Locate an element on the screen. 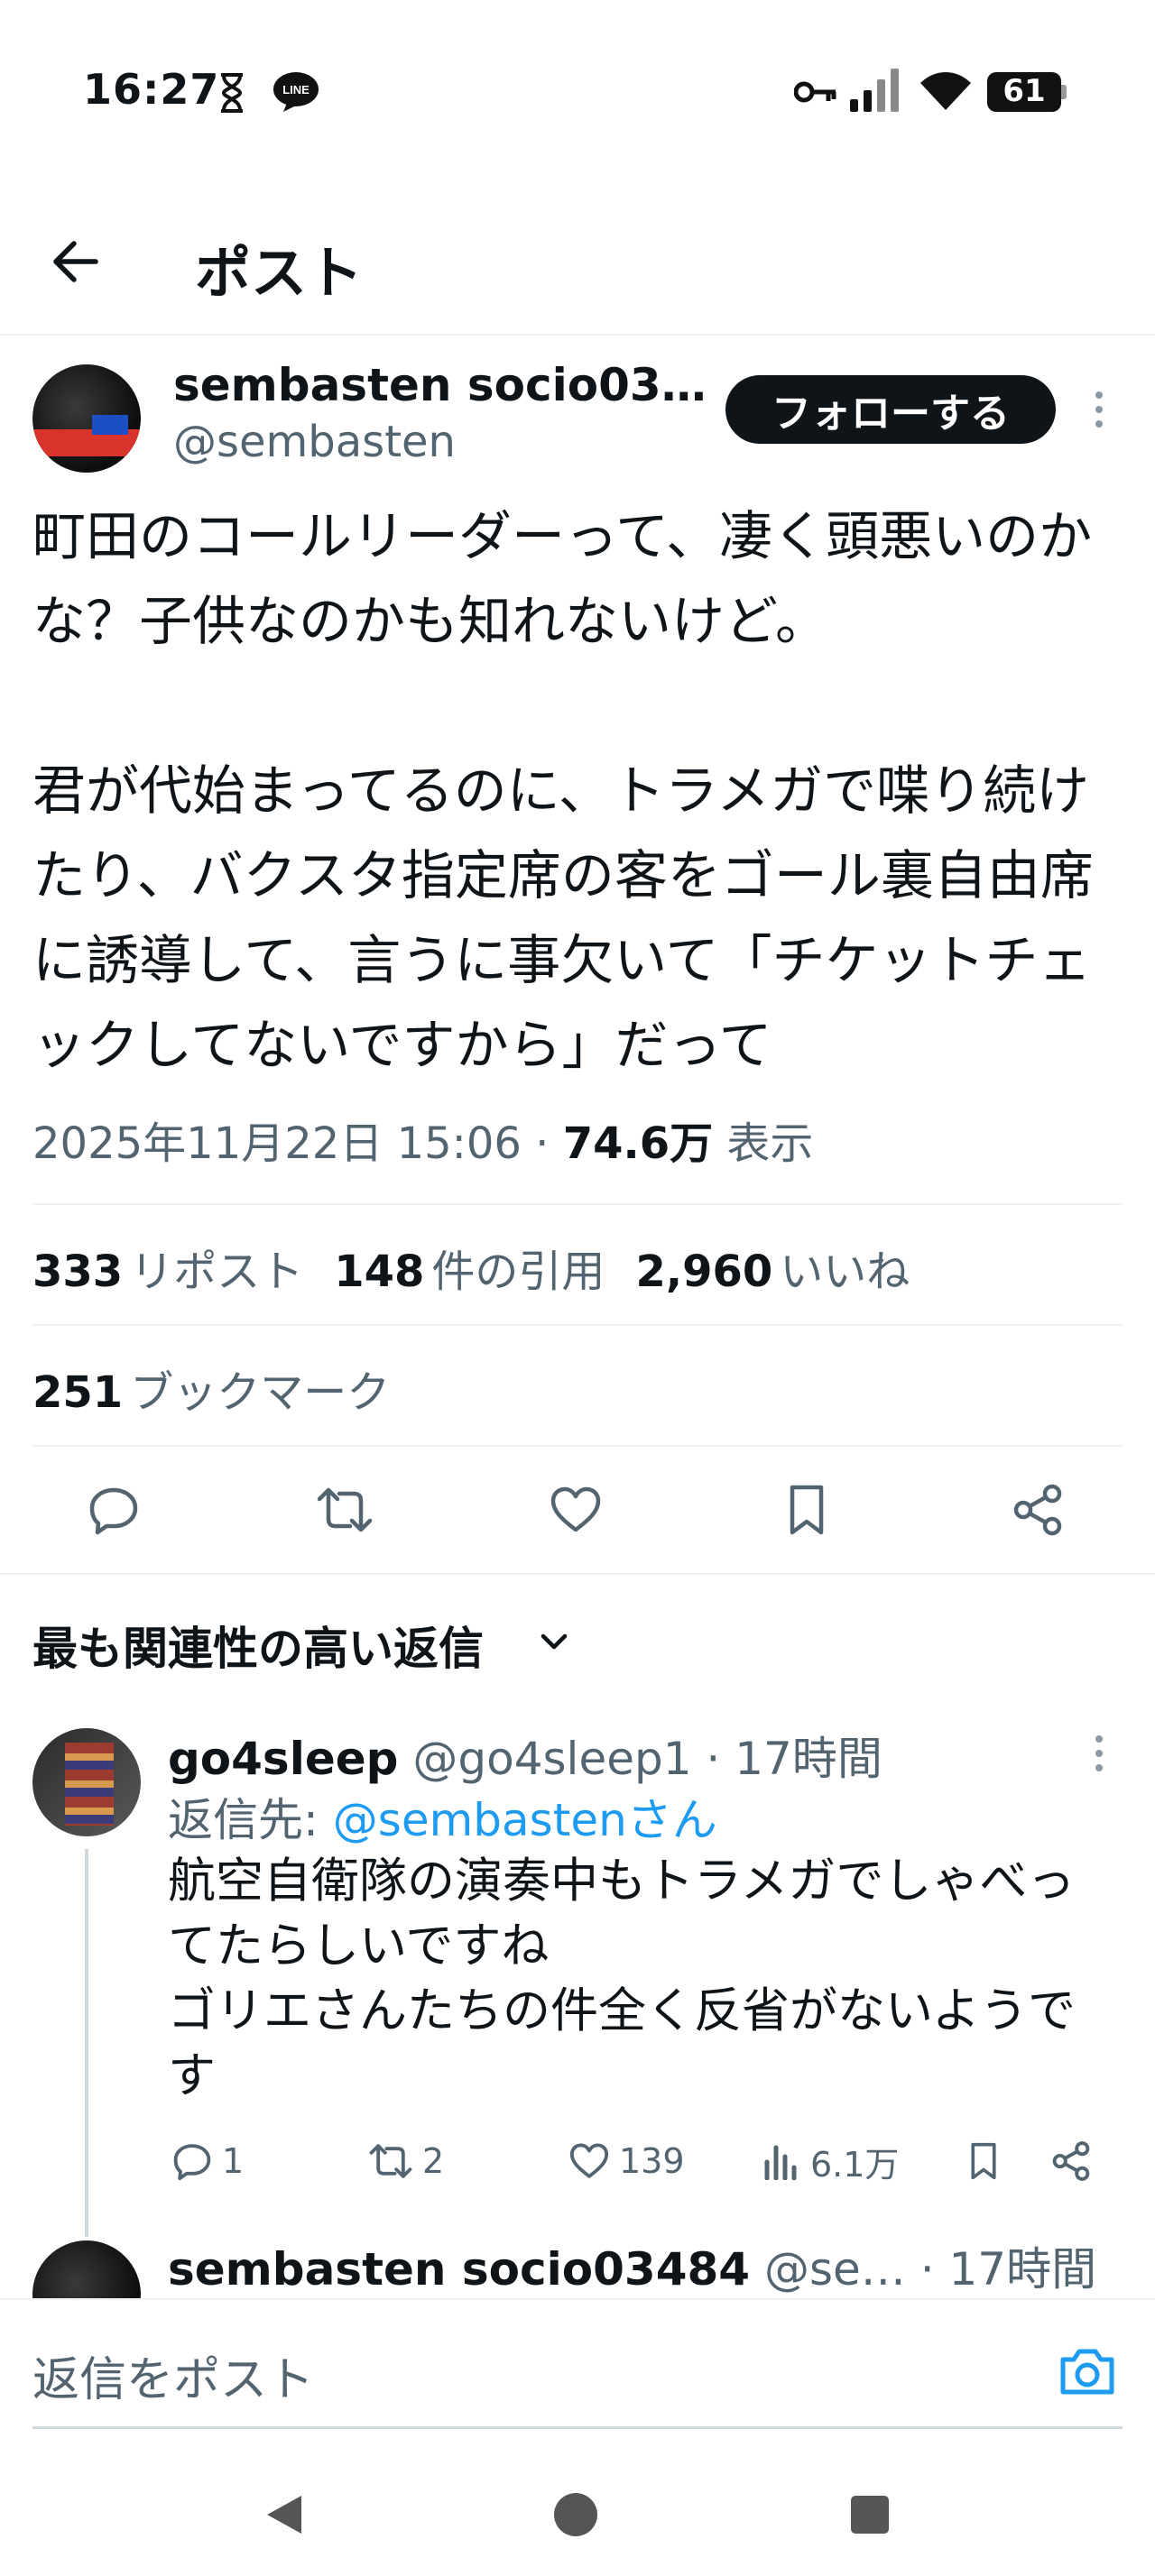 The height and width of the screenshot is (2576, 1155). back-triangle-icon is located at coordinates (284, 2515).